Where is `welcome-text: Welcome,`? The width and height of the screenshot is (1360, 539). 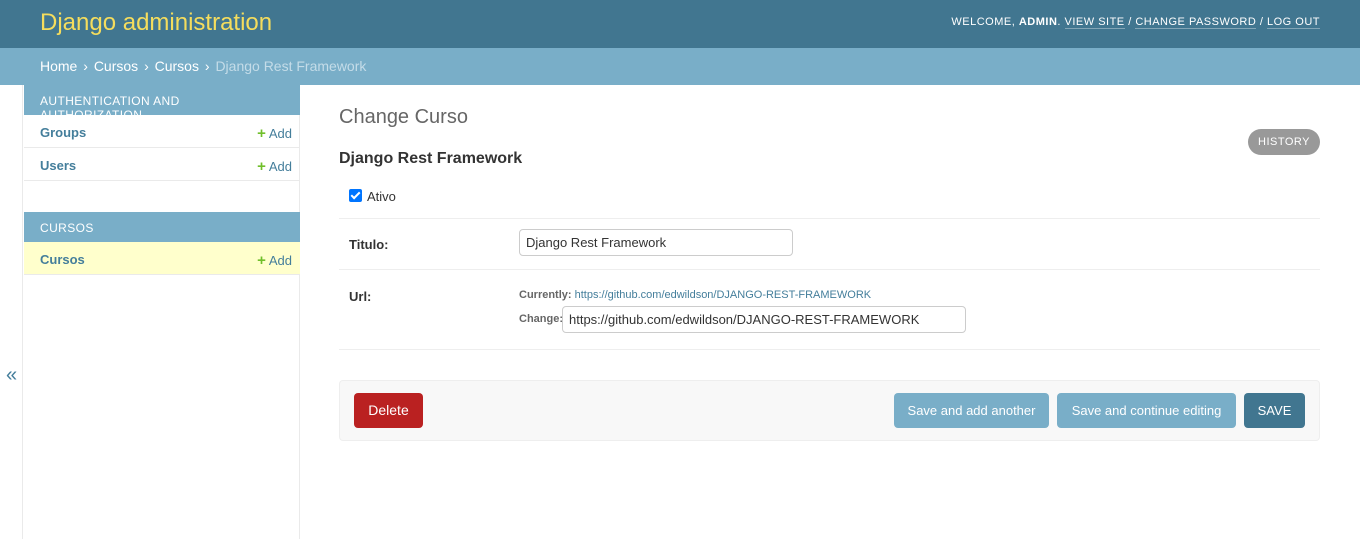
welcome-text: Welcome, is located at coordinates (983, 22).